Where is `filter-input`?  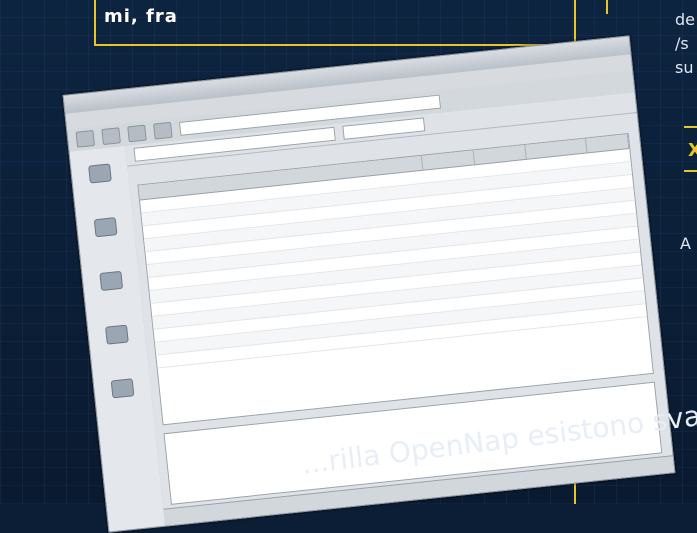
filter-input is located at coordinates (384, 128).